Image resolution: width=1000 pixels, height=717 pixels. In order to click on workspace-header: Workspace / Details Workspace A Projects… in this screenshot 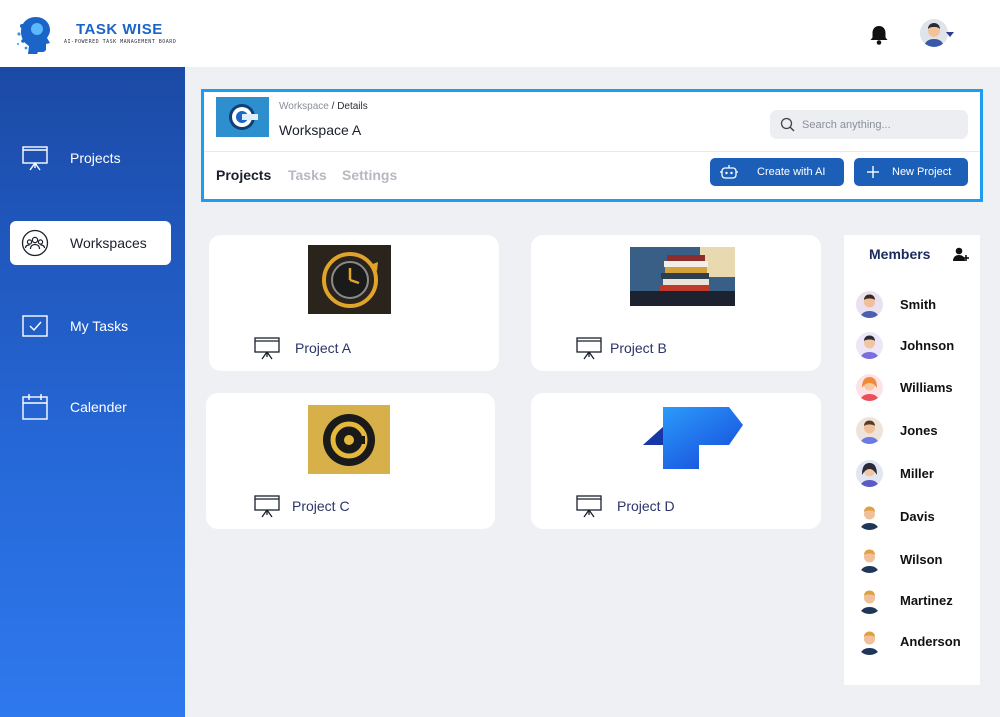, I will do `click(592, 145)`.